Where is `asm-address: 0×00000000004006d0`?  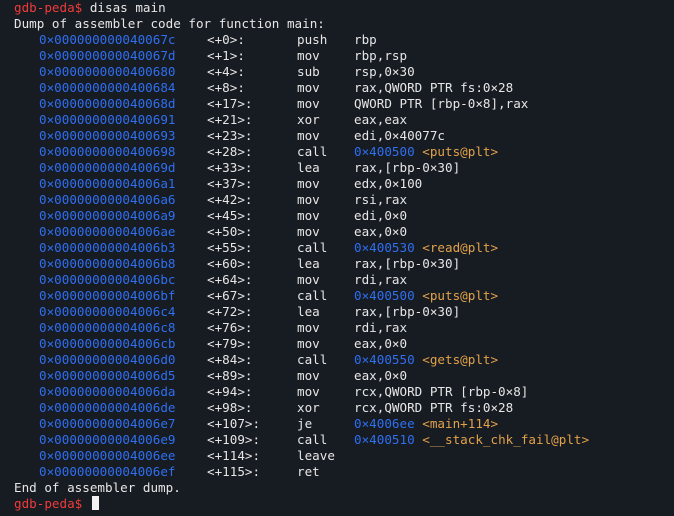 asm-address: 0×00000000004006d0 is located at coordinates (107, 359).